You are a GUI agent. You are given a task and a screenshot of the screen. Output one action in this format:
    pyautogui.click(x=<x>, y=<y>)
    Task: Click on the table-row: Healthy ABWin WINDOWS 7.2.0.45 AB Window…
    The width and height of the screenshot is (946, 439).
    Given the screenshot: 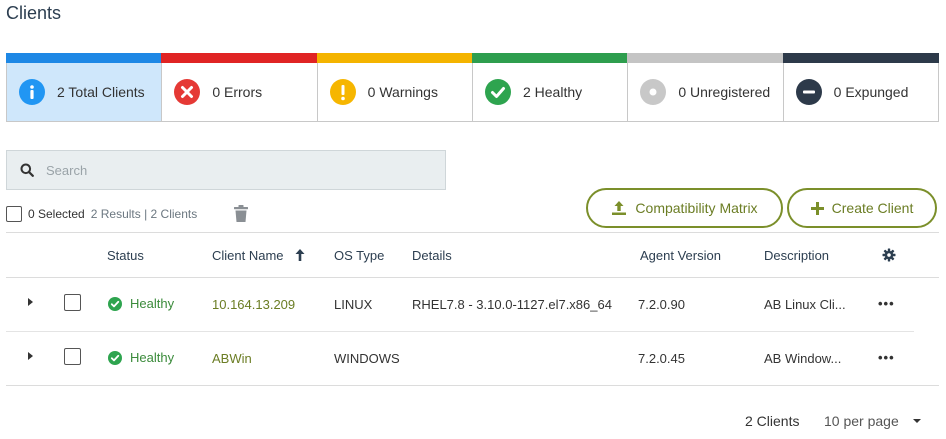 What is the action you would take?
    pyautogui.click(x=472, y=359)
    